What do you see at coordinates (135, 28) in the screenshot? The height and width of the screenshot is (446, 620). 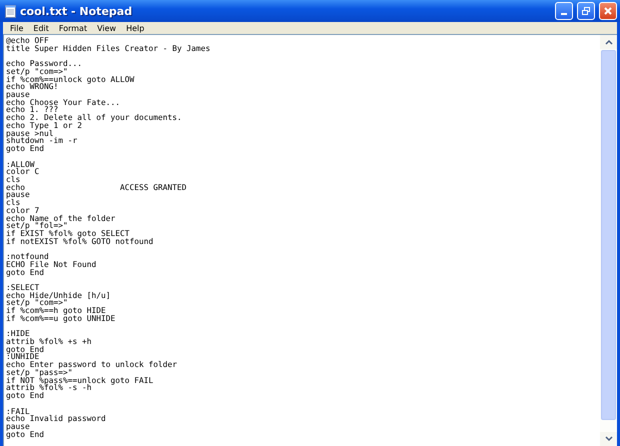 I see `menu-item: Help` at bounding box center [135, 28].